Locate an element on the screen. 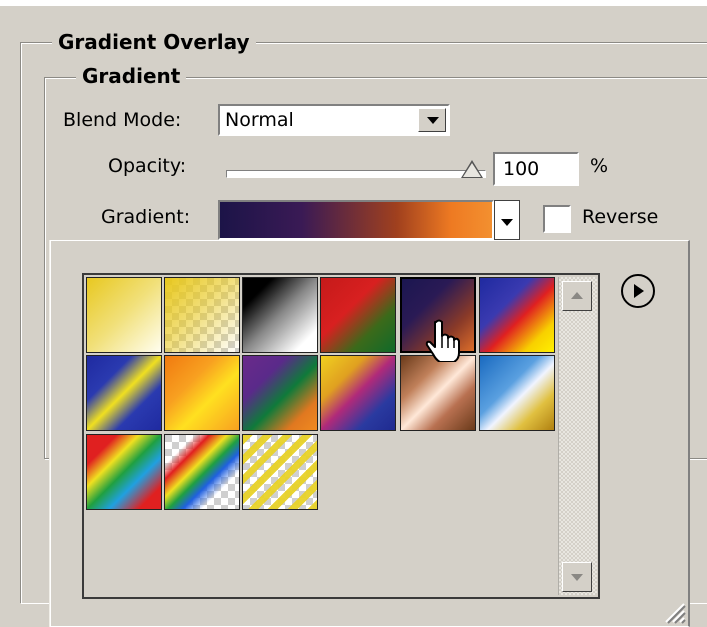  chevron-up-icon is located at coordinates (577, 295).